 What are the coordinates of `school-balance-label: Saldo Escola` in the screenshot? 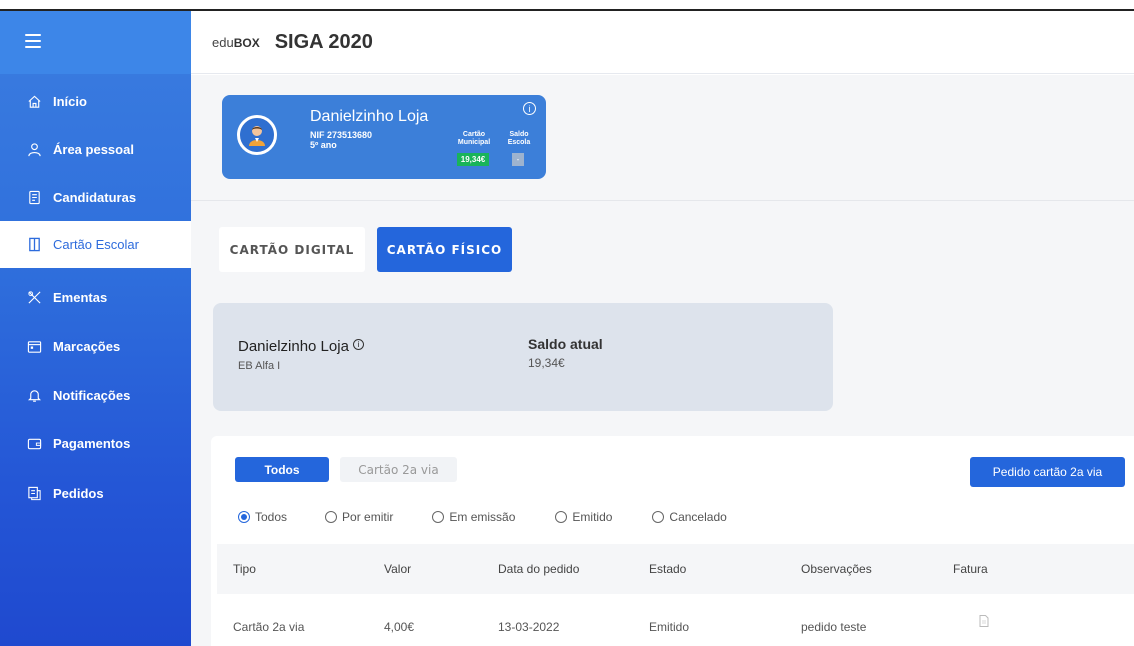 It's located at (519, 138).